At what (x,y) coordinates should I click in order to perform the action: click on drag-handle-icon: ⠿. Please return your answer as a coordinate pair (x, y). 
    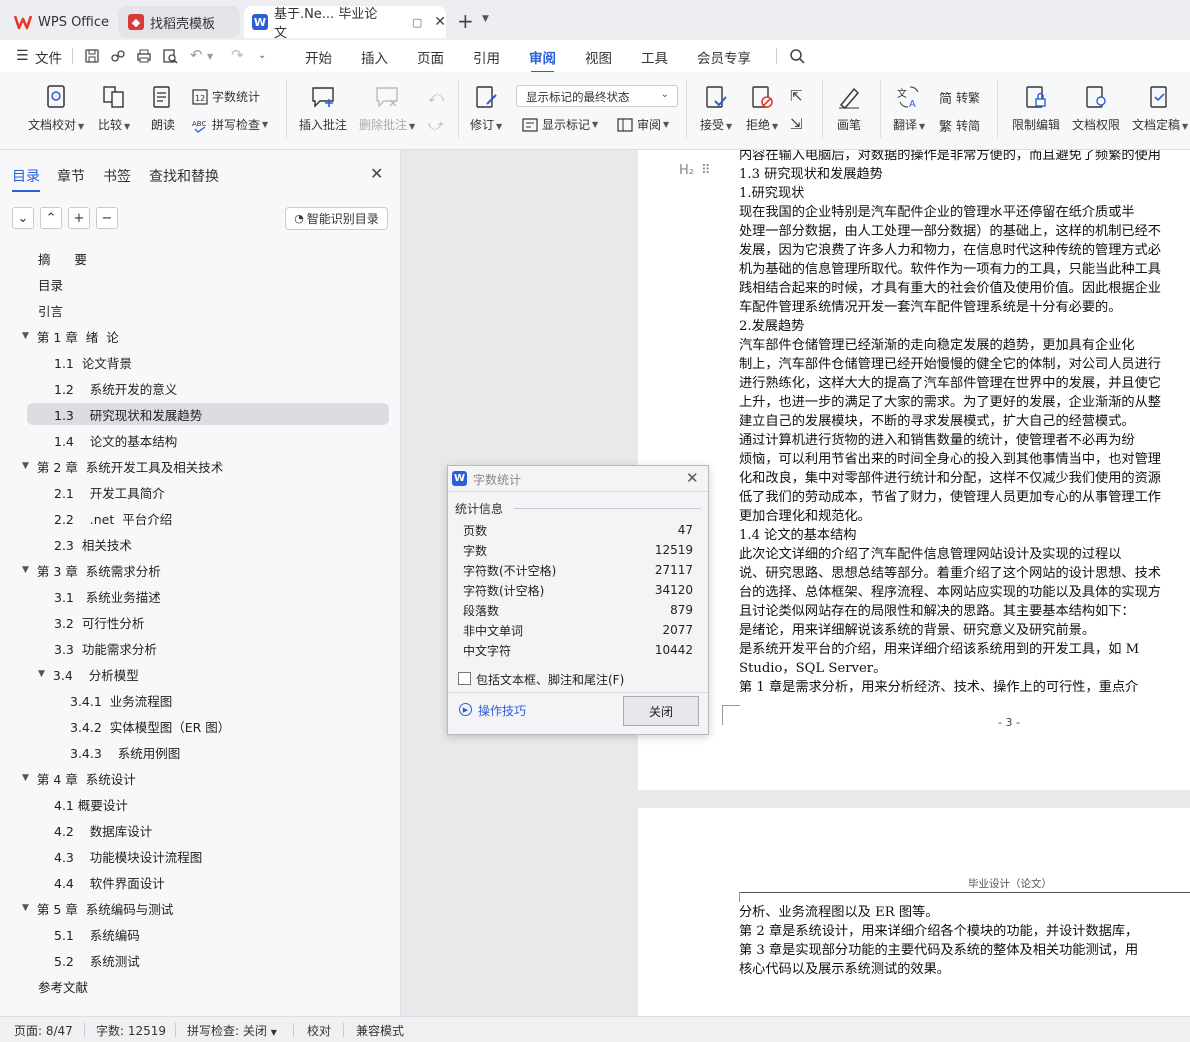
    Looking at the image, I should click on (706, 170).